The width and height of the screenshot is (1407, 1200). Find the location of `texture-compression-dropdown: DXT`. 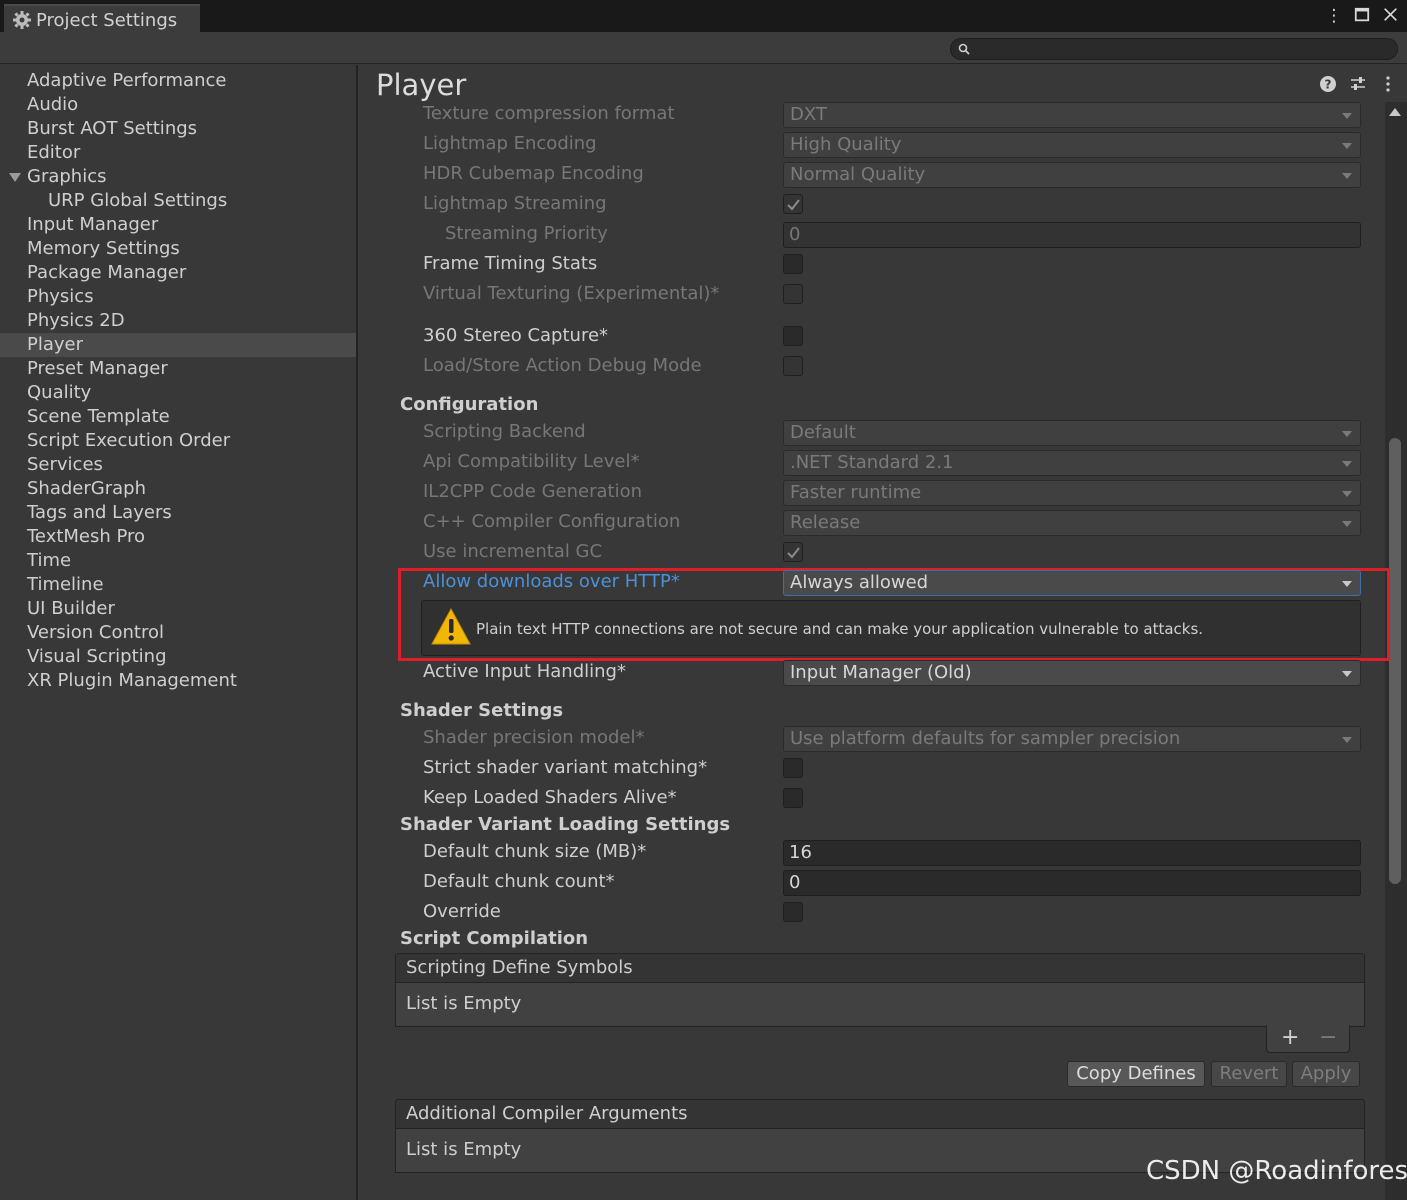

texture-compression-dropdown: DXT is located at coordinates (1072, 115).